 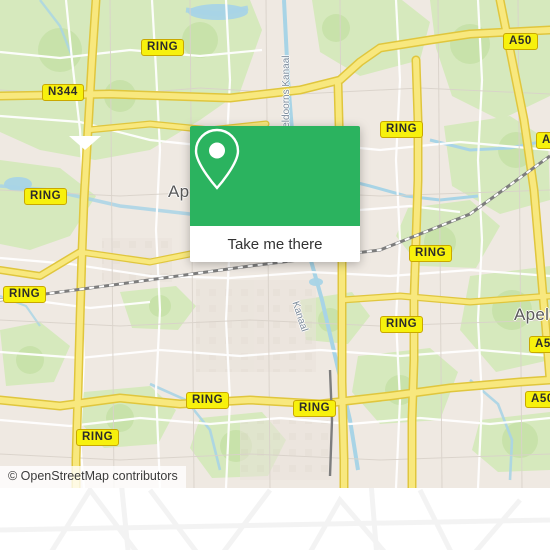 What do you see at coordinates (275, 176) in the screenshot?
I see `popup-body` at bounding box center [275, 176].